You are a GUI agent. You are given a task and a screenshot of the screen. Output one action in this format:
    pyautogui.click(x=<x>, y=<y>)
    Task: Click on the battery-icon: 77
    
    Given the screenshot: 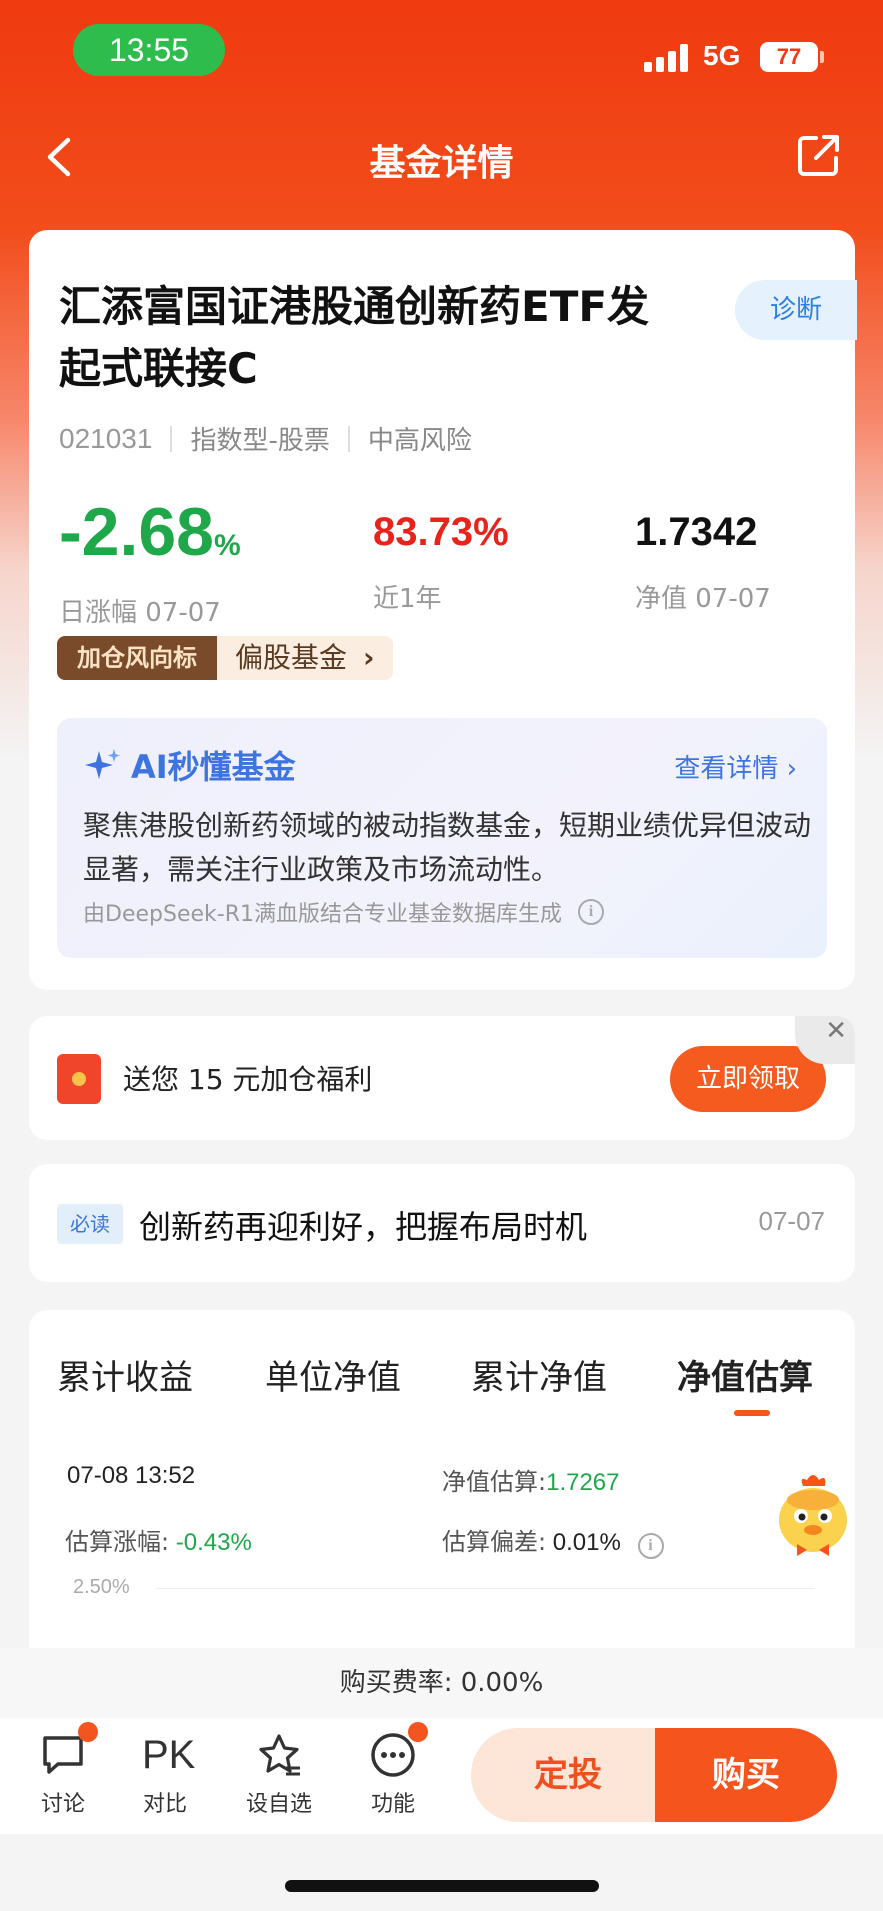 What is the action you would take?
    pyautogui.click(x=789, y=57)
    